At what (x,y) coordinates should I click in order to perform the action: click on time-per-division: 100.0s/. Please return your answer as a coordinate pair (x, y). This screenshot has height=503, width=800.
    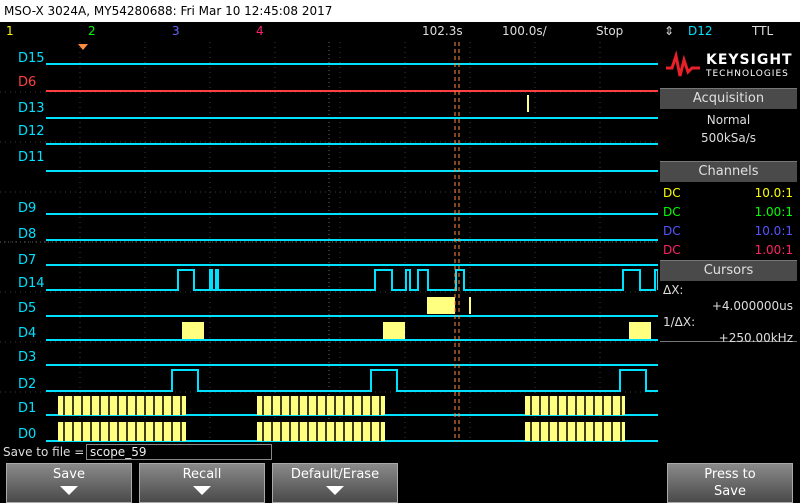
    Looking at the image, I should click on (524, 31).